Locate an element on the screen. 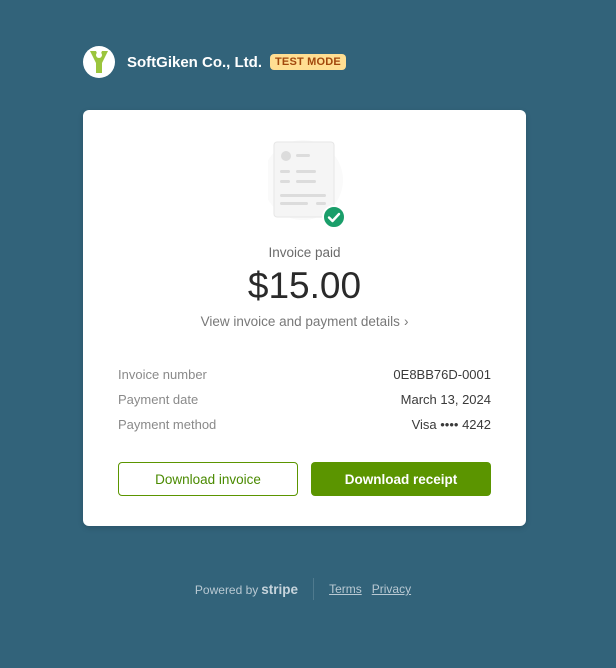  detail-label: Payment method is located at coordinates (167, 424).